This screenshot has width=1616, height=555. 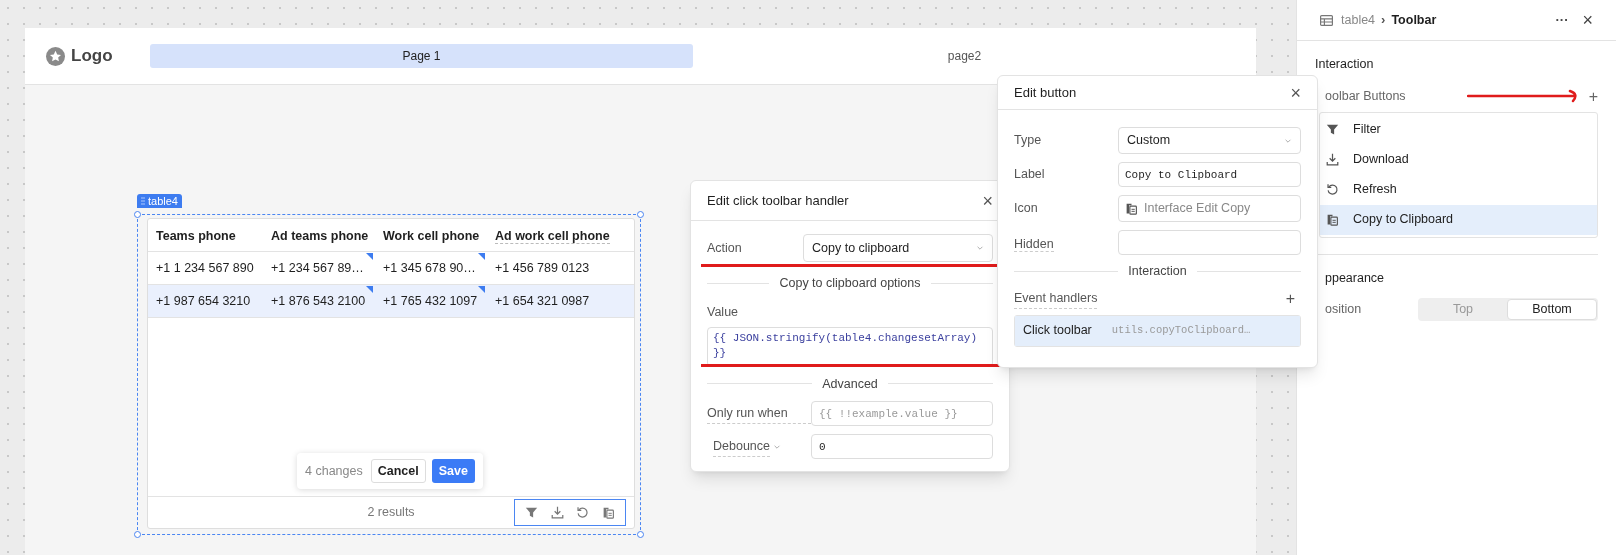 What do you see at coordinates (1343, 309) in the screenshot?
I see `field-label: osition` at bounding box center [1343, 309].